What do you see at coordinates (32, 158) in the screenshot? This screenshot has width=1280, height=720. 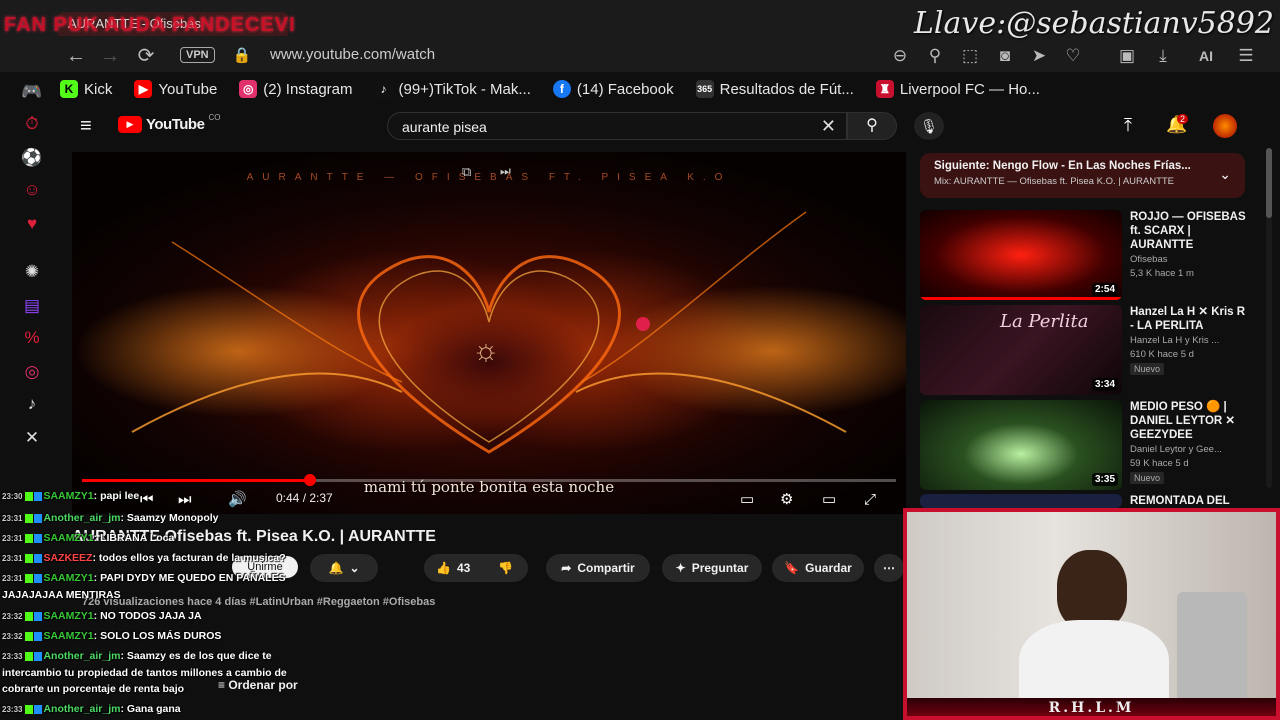 I see `ball-icon: ⚽` at bounding box center [32, 158].